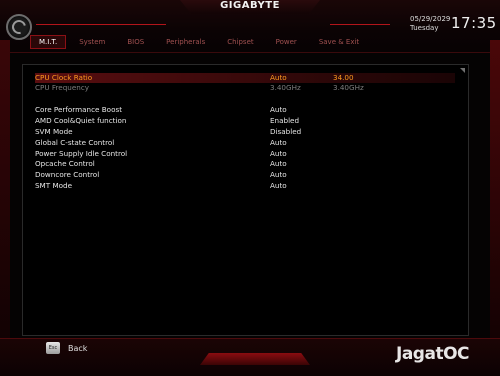 This screenshot has width=500, height=376. What do you see at coordinates (185, 42) in the screenshot?
I see `tab-peripherals: Peripherals` at bounding box center [185, 42].